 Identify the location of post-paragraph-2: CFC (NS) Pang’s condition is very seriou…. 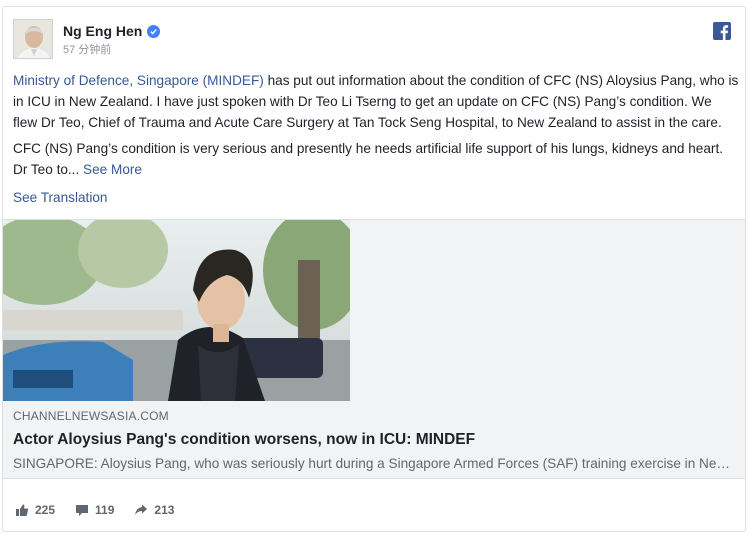
(376, 159).